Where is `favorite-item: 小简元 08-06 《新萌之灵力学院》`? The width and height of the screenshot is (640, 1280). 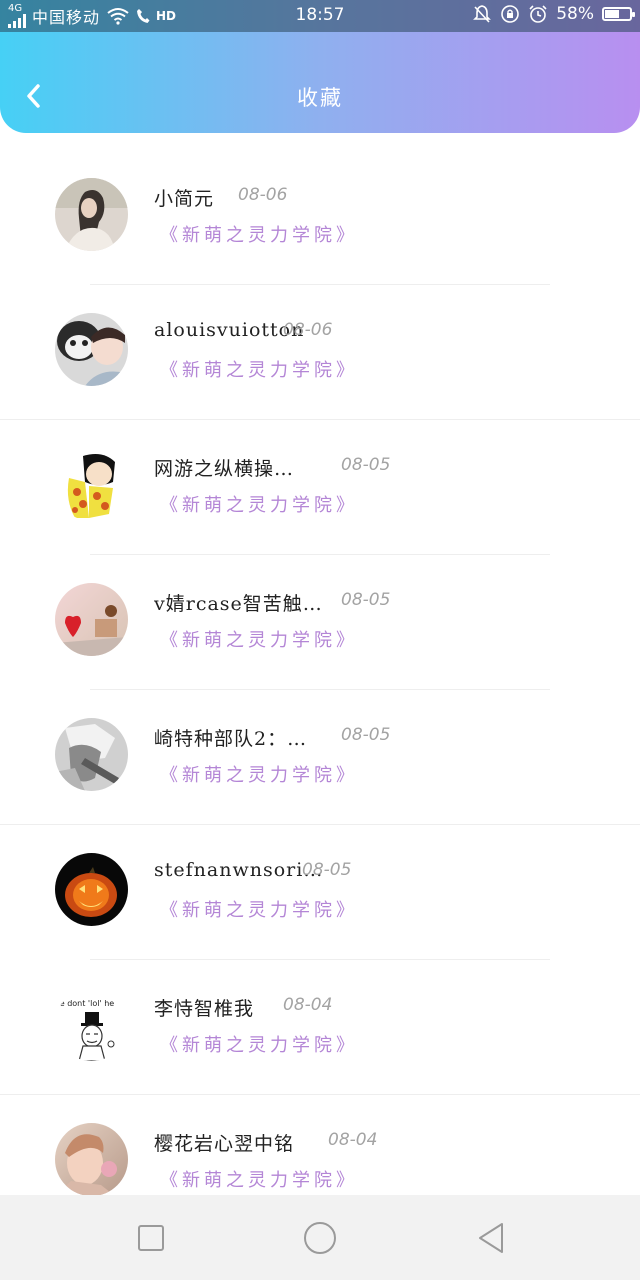
favorite-item: 小简元 08-06 《新萌之灵力学院》 is located at coordinates (320, 217).